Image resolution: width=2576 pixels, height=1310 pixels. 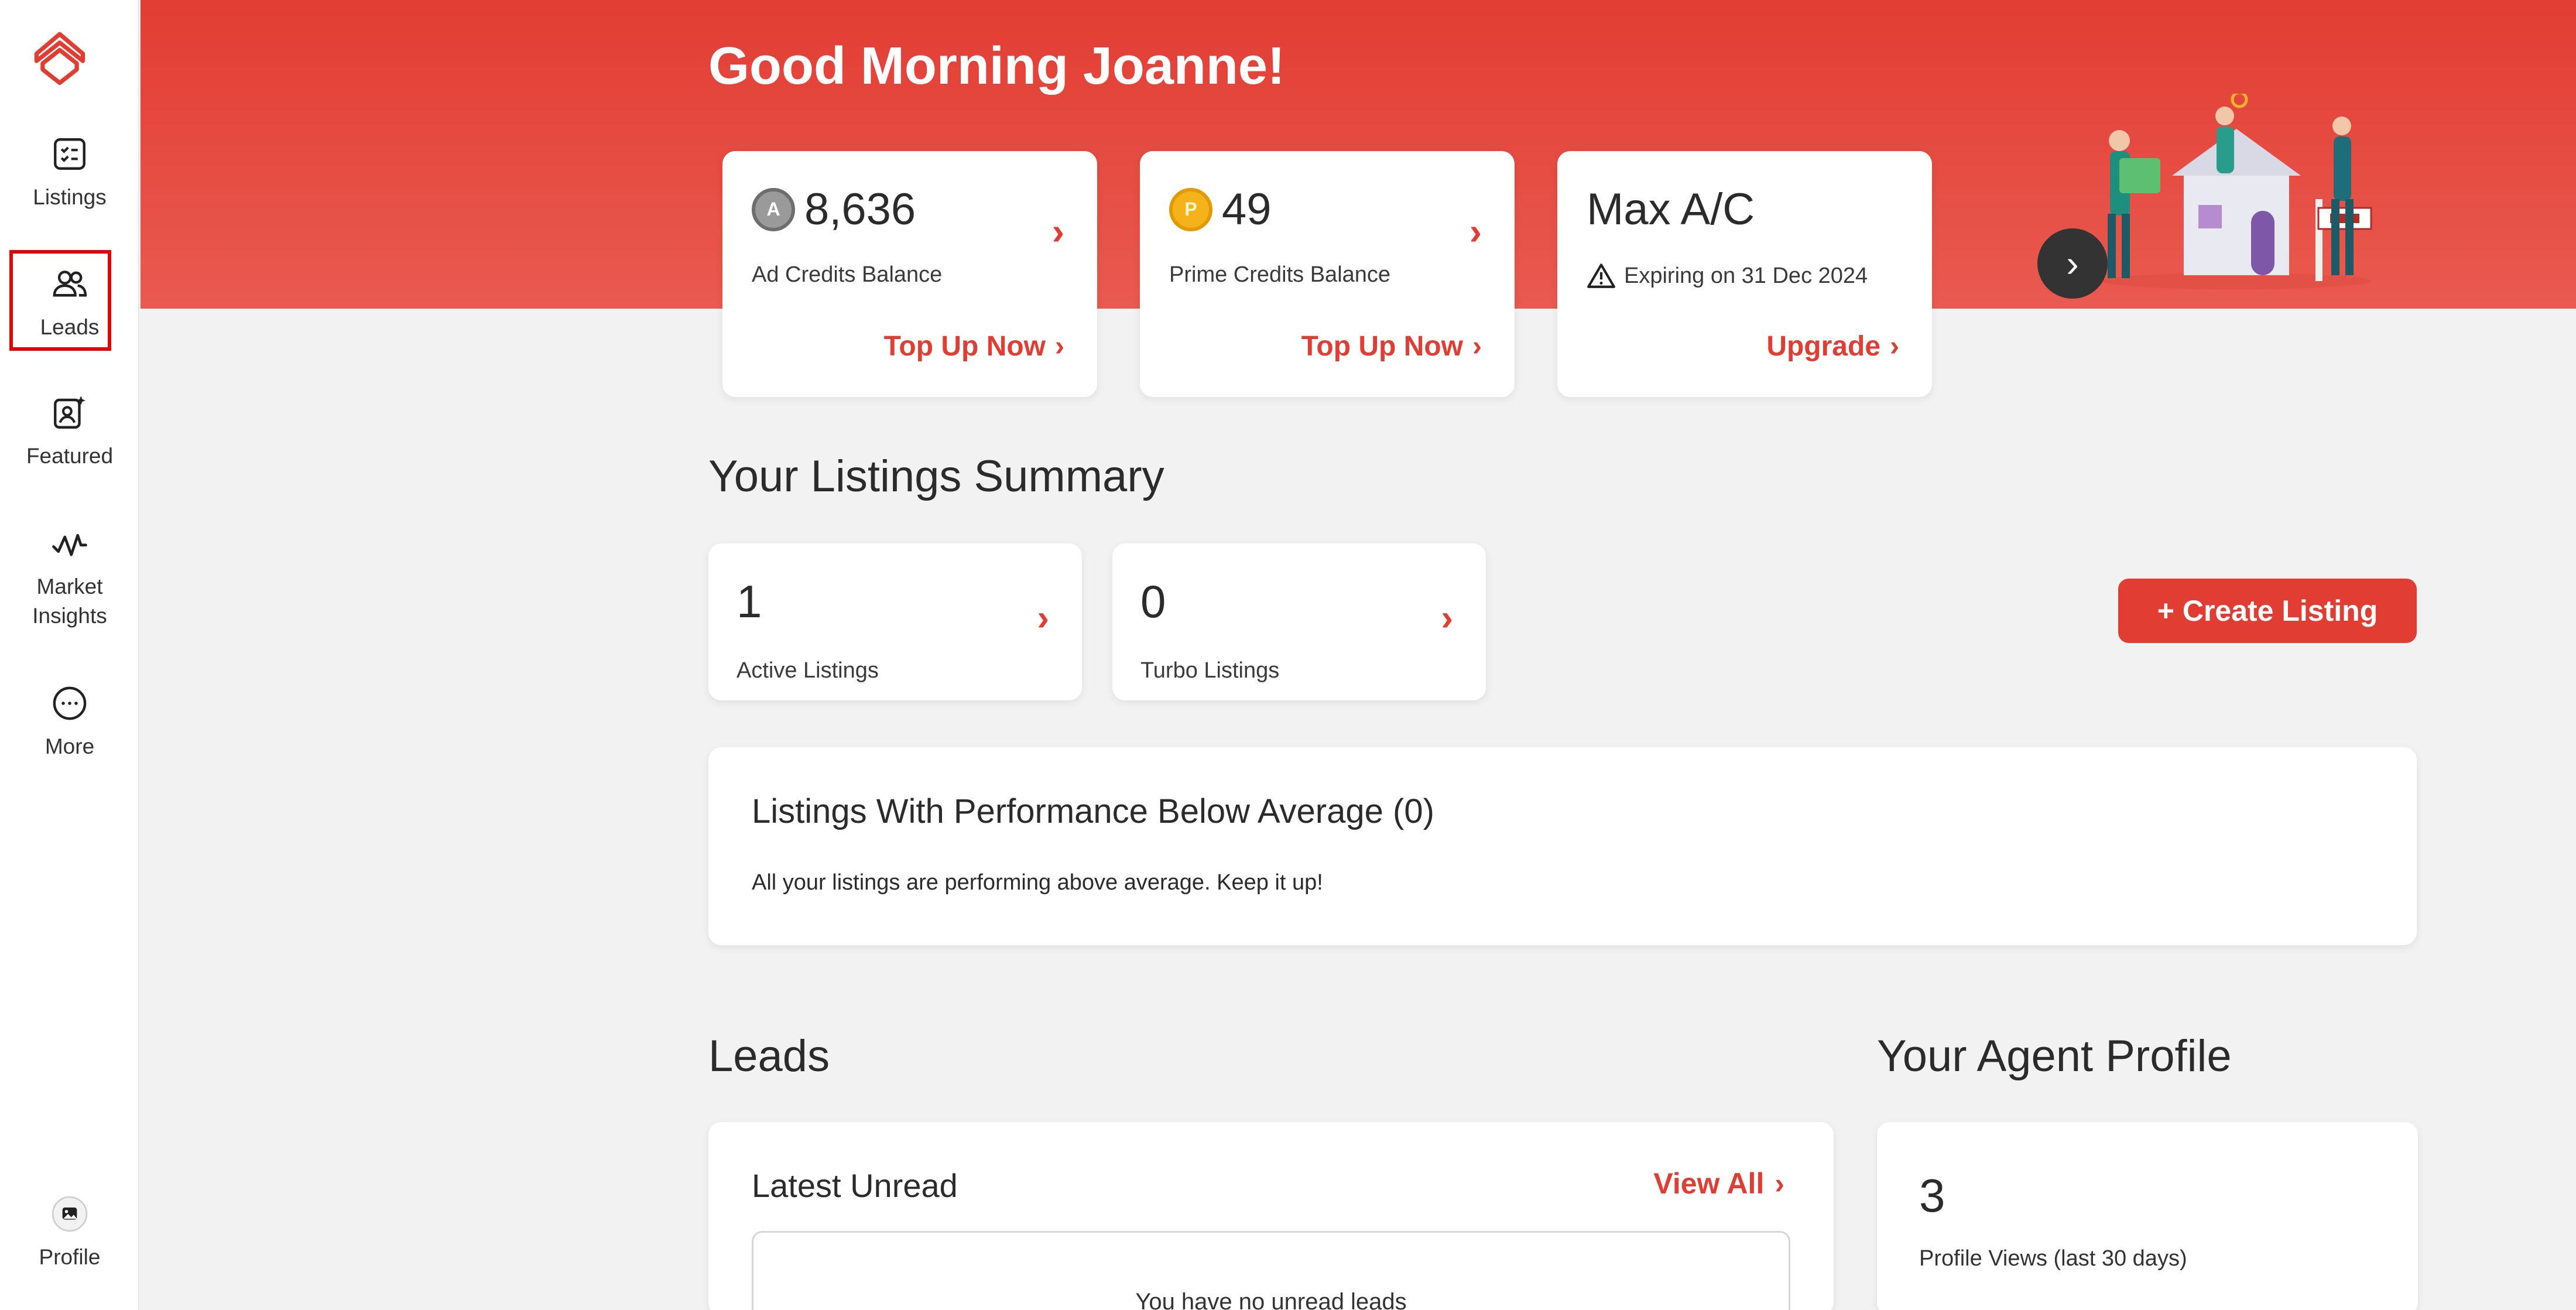 I want to click on sidebar-item-label: Market Insights, so click(x=69, y=601).